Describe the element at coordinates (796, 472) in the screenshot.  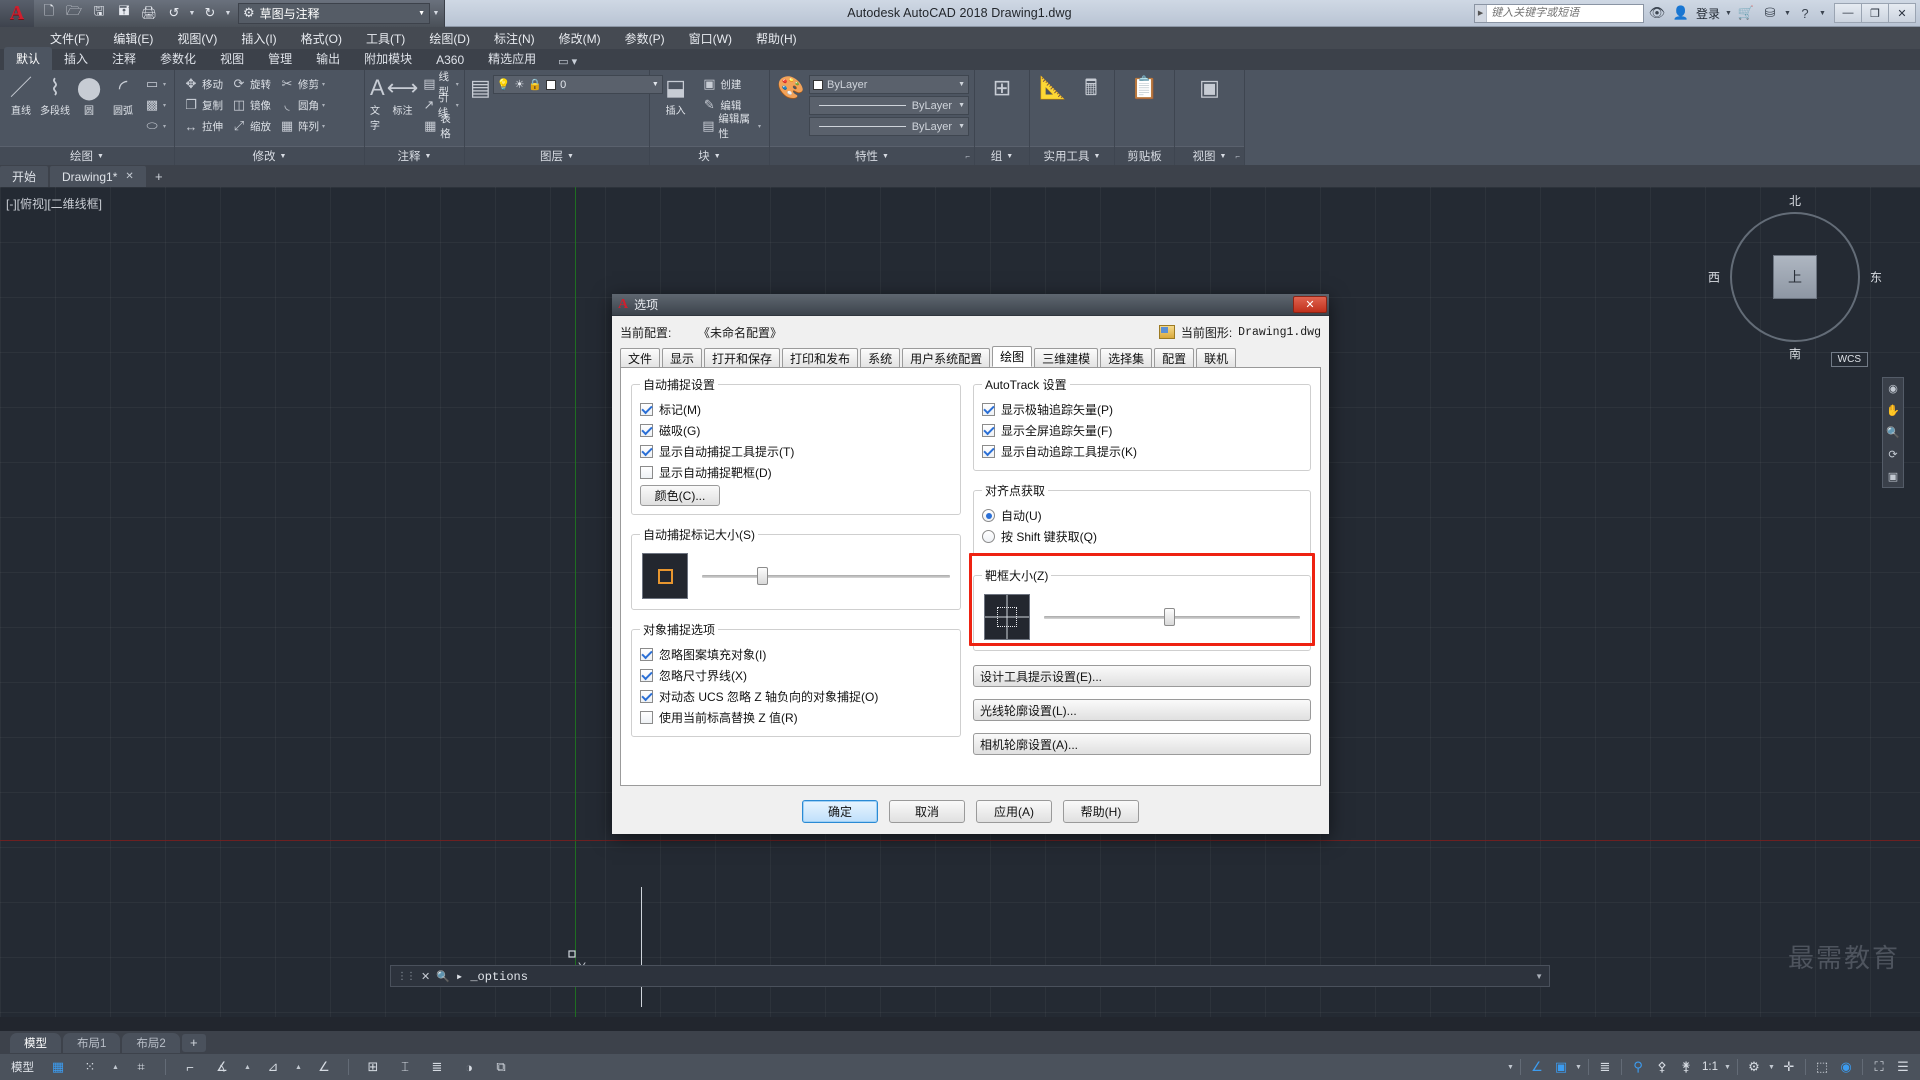
I see `checkbox-display-autosnap-aperture-box: 显示自动捕捉靶框(D)` at that location.